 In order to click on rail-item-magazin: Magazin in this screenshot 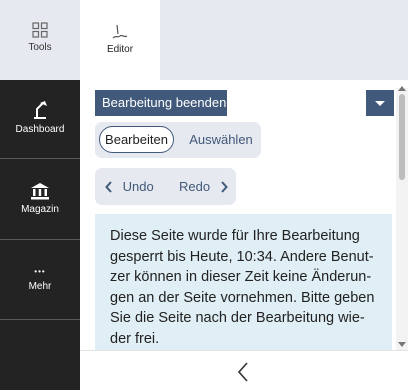, I will do `click(40, 200)`.